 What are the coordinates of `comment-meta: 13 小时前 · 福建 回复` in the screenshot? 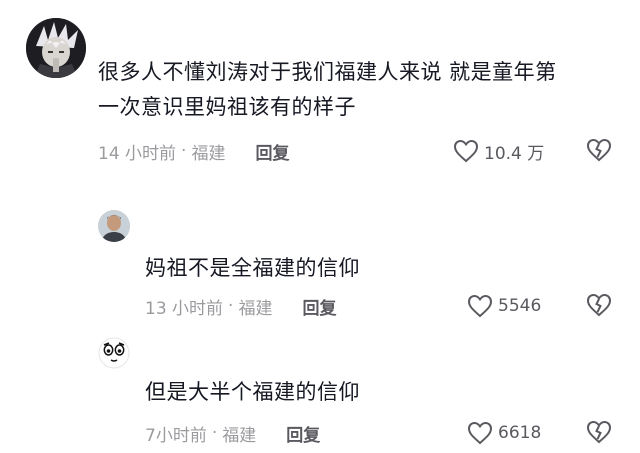 It's located at (240, 306).